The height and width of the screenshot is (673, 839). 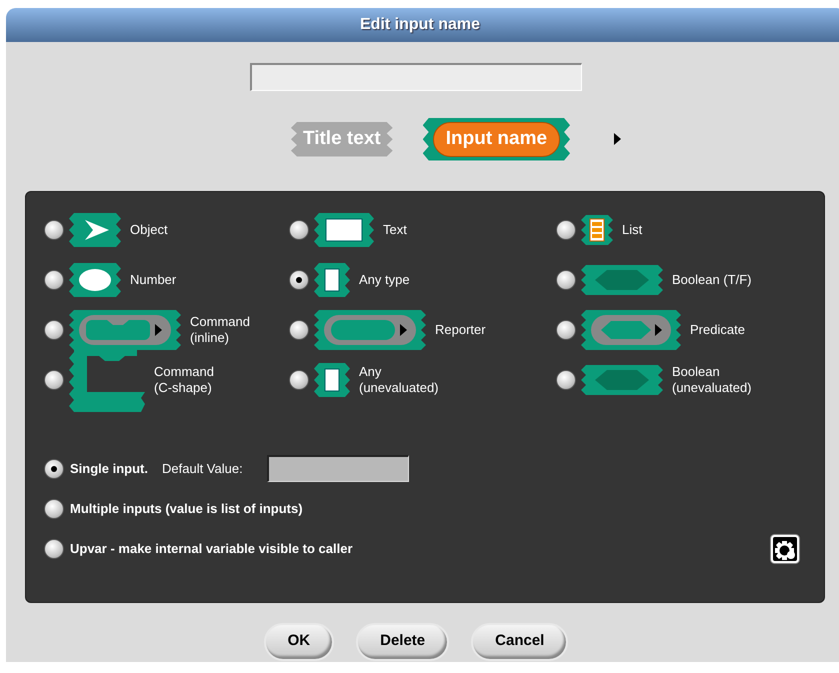 I want to click on window-title: Edit input name, so click(x=420, y=25).